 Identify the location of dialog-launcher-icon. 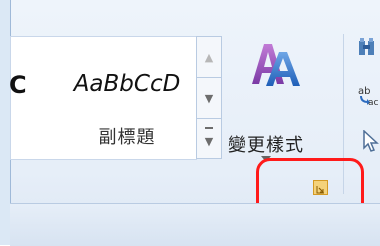
(320, 190).